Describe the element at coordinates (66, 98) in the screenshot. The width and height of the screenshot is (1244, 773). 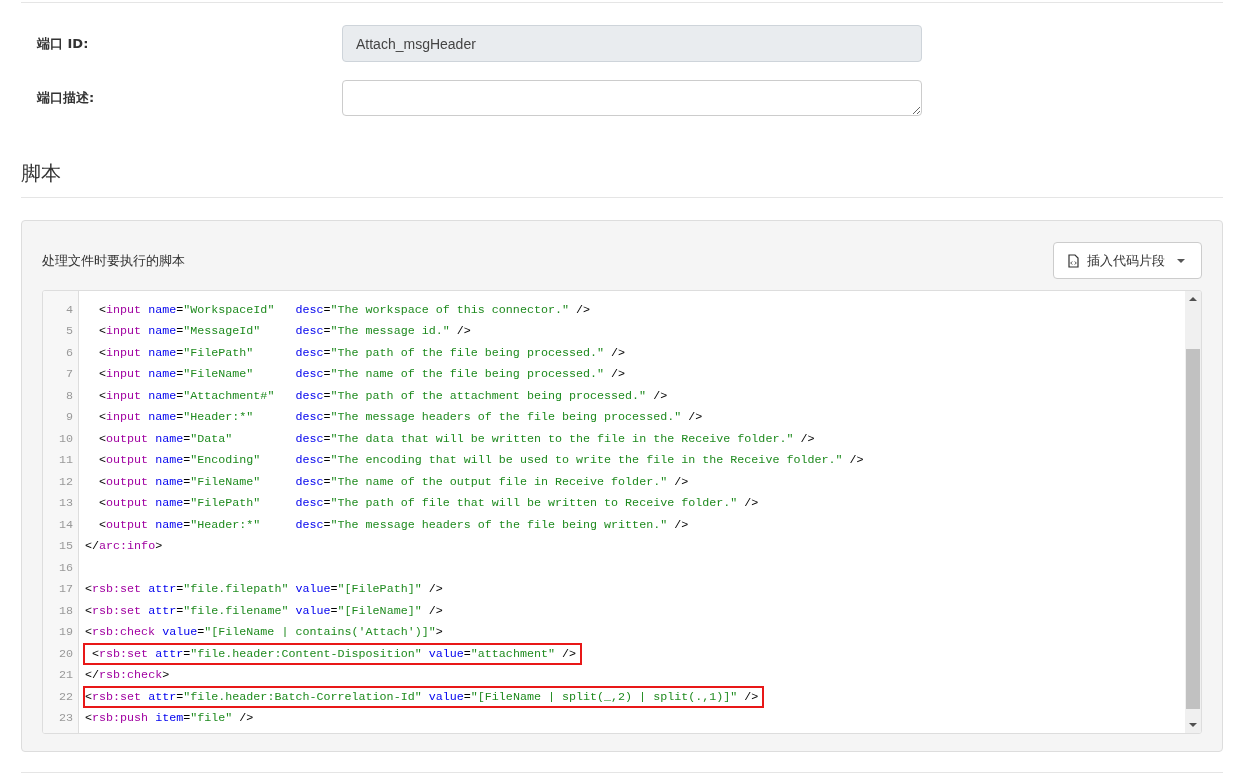
I see `field-label: 端口描述:` at that location.